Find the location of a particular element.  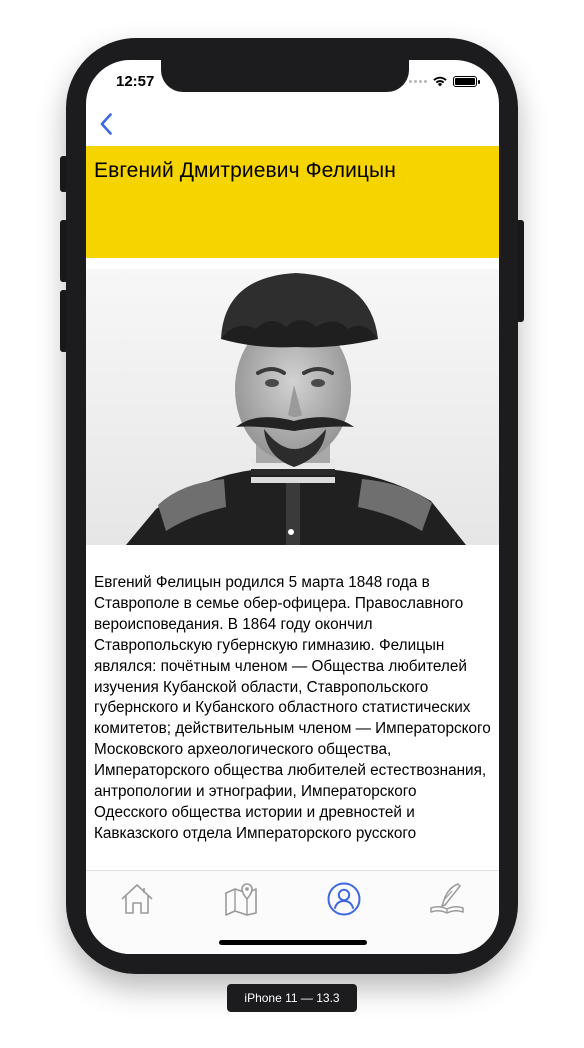

status-icons is located at coordinates (444, 81).